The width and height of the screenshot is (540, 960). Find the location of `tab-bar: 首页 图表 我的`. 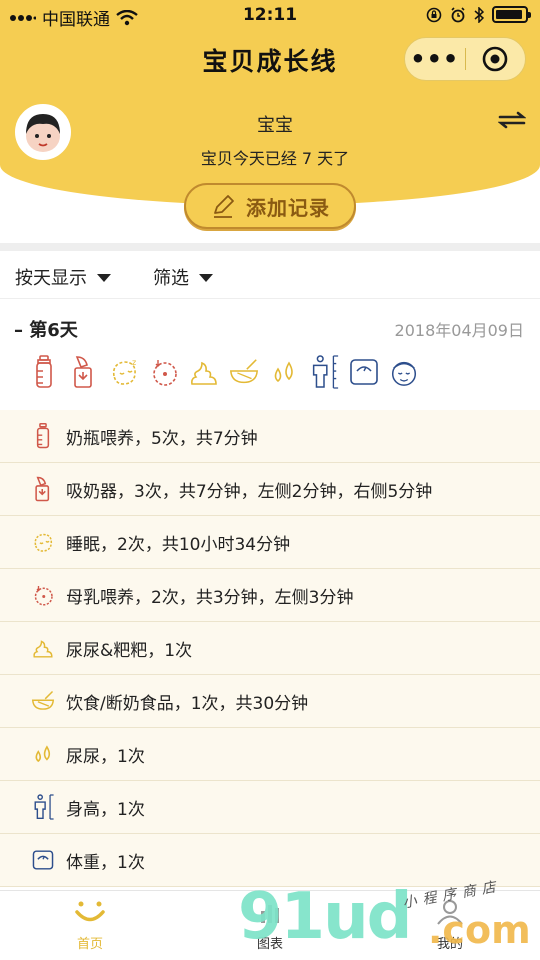

tab-bar: 首页 图表 我的 is located at coordinates (270, 925).